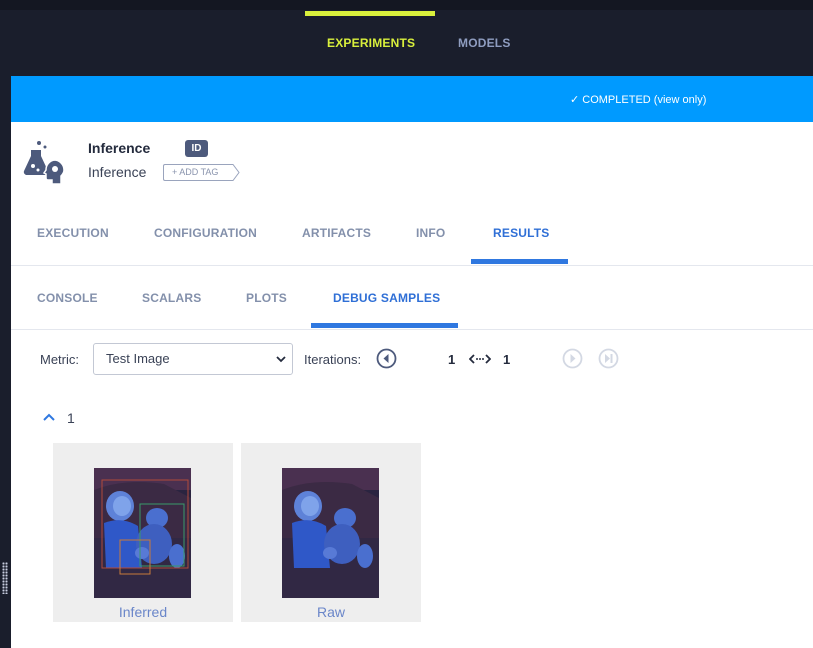 Image resolution: width=813 pixels, height=648 pixels. I want to click on sample-caption-raw: Raw, so click(330, 612).